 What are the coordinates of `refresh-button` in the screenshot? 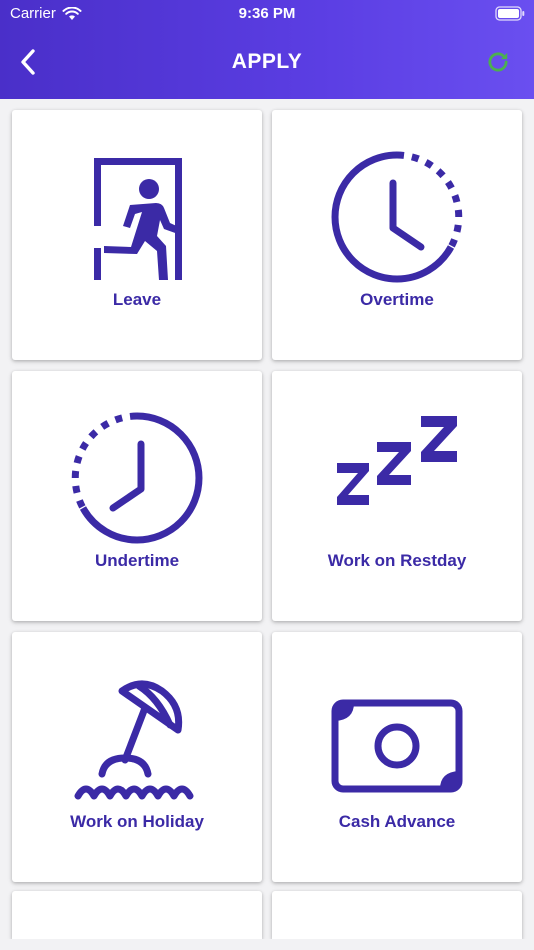 It's located at (498, 62).